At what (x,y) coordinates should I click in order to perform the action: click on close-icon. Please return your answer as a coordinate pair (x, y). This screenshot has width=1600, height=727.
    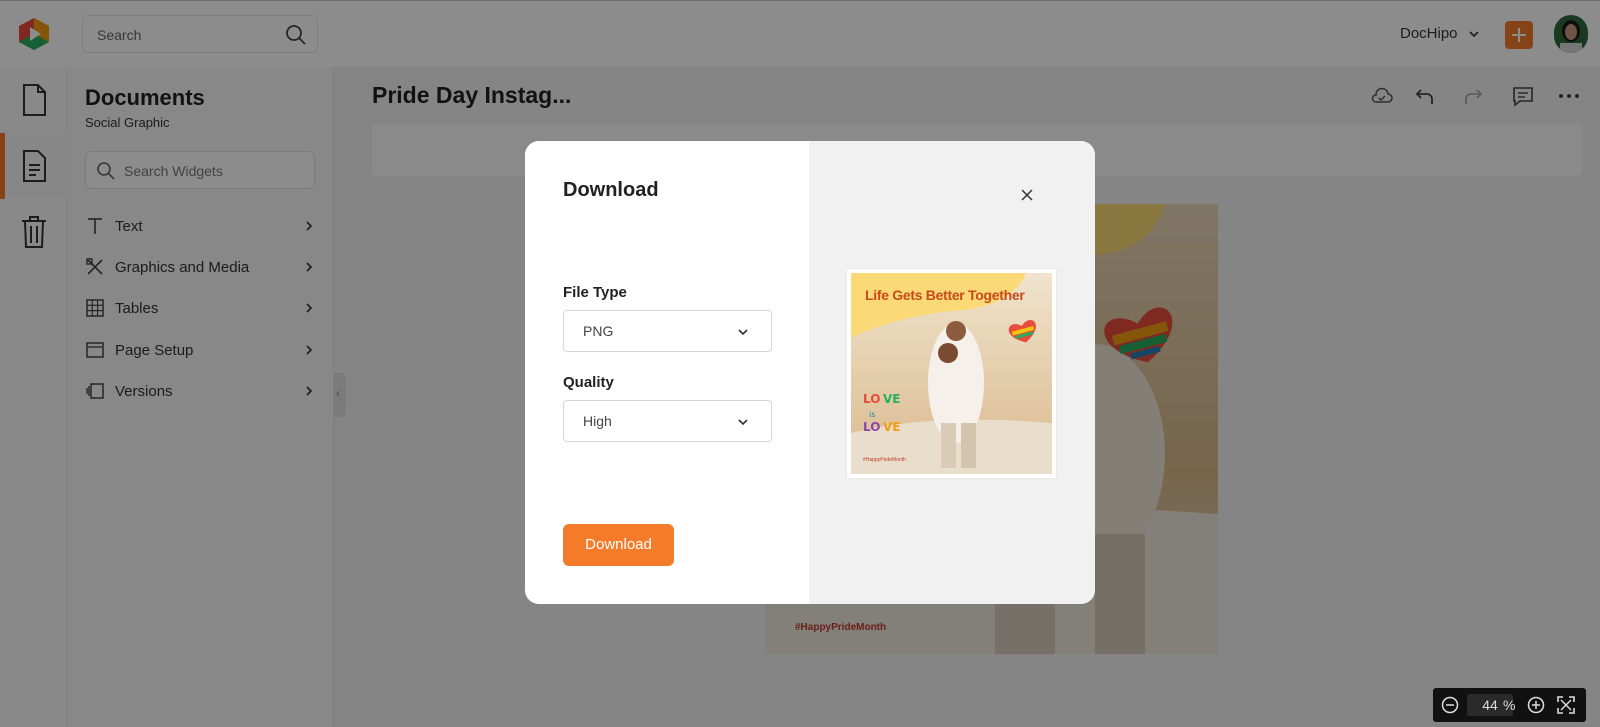
    Looking at the image, I should click on (1027, 195).